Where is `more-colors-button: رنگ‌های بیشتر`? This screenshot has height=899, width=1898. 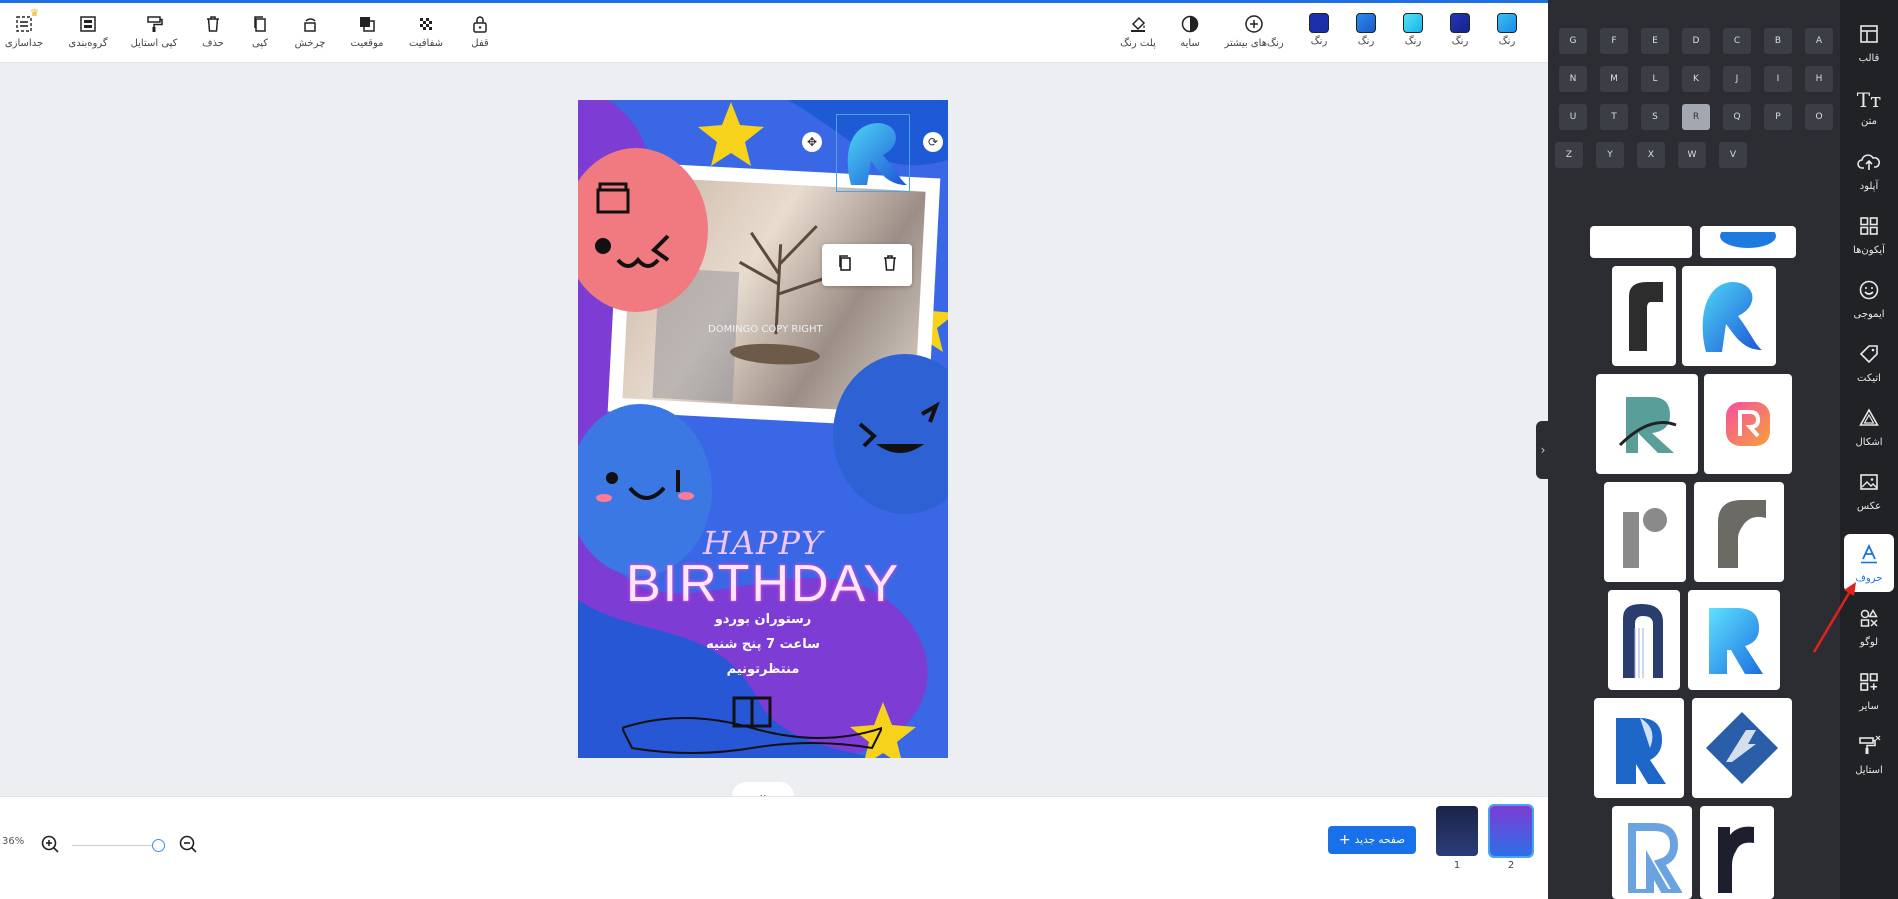 more-colors-button: رنگ‌های بیشتر is located at coordinates (1254, 31).